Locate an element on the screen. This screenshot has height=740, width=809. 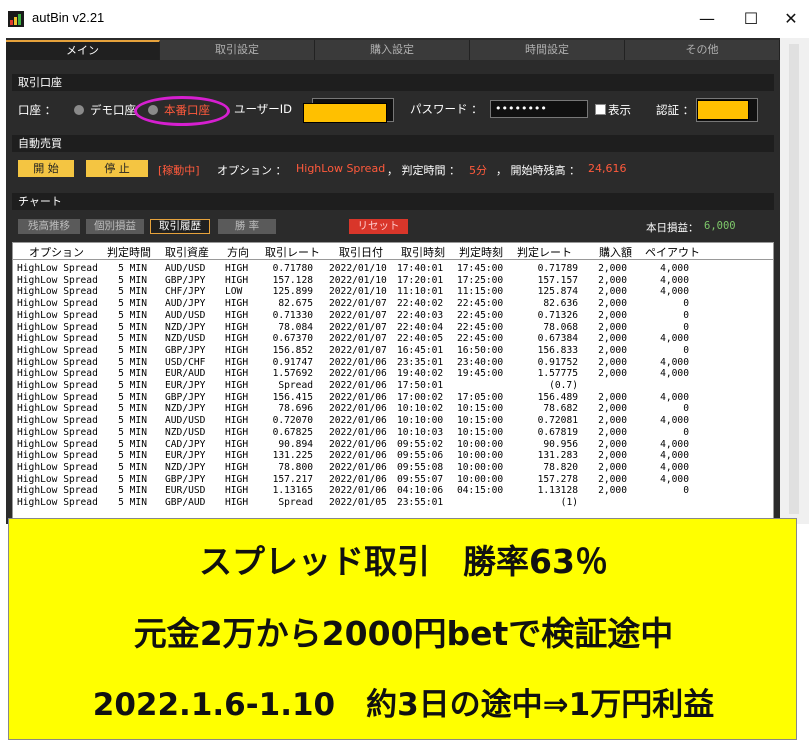
show-password-checkbox is located at coordinates (600, 109).